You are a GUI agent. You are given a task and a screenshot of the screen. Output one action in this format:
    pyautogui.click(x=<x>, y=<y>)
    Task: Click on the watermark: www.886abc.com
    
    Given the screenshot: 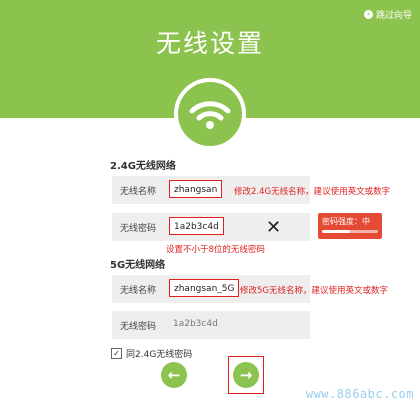 What is the action you would take?
    pyautogui.click(x=359, y=394)
    